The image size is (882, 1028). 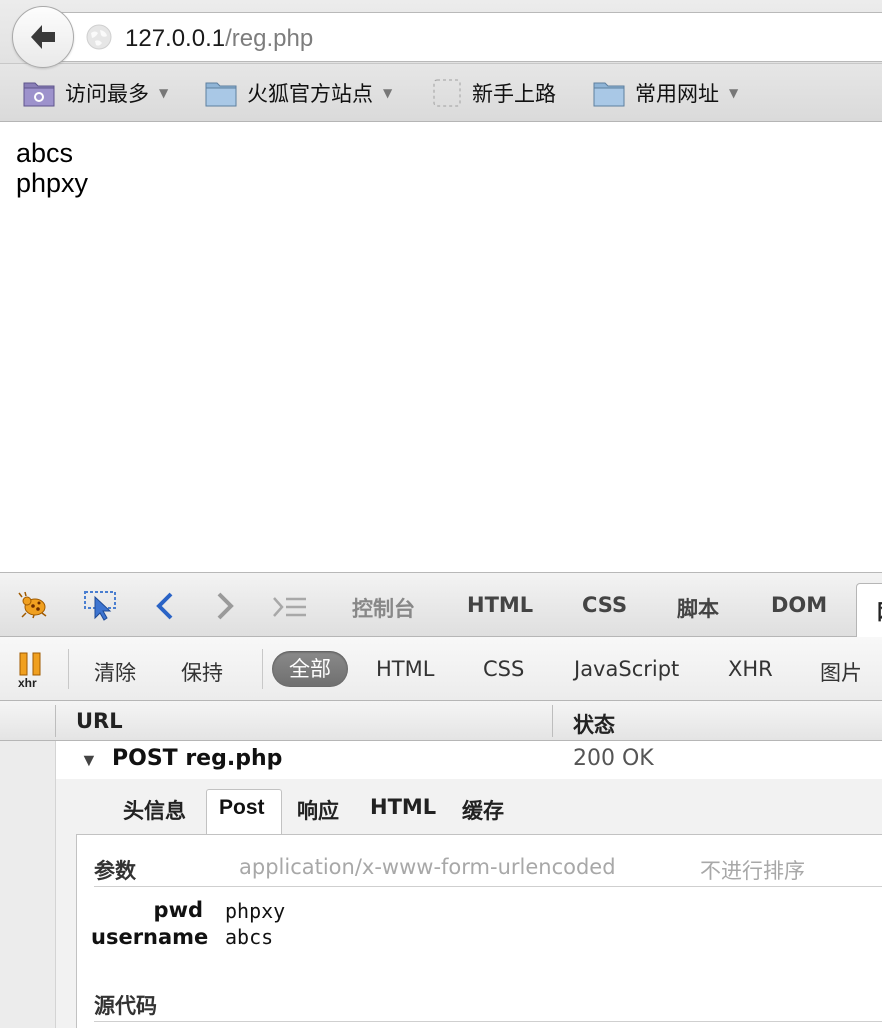 What do you see at coordinates (45, 153) in the screenshot?
I see `page-text-line: abcs` at bounding box center [45, 153].